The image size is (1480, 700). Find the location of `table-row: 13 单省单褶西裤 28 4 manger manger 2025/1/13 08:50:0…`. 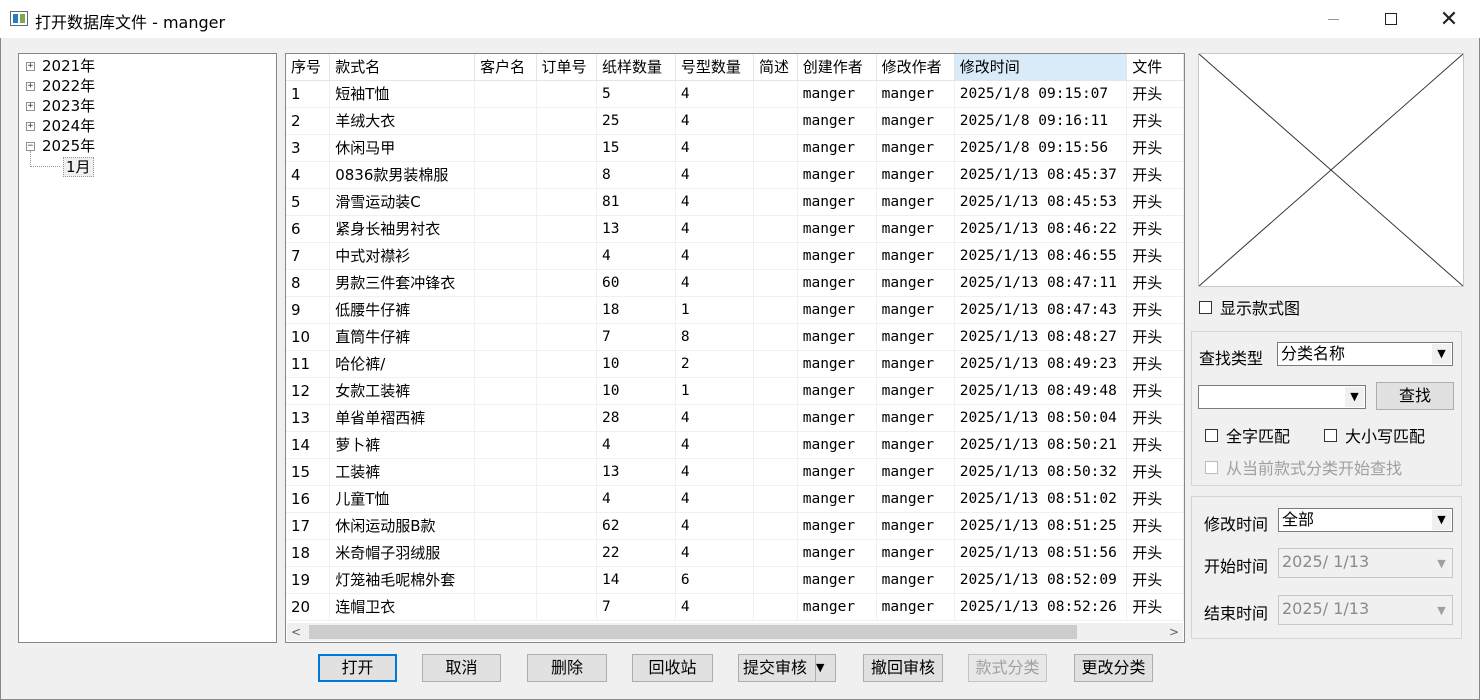

table-row: 13 单省单褶西裤 28 4 manger manger 2025/1/13 08:50:0… is located at coordinates (735, 418).